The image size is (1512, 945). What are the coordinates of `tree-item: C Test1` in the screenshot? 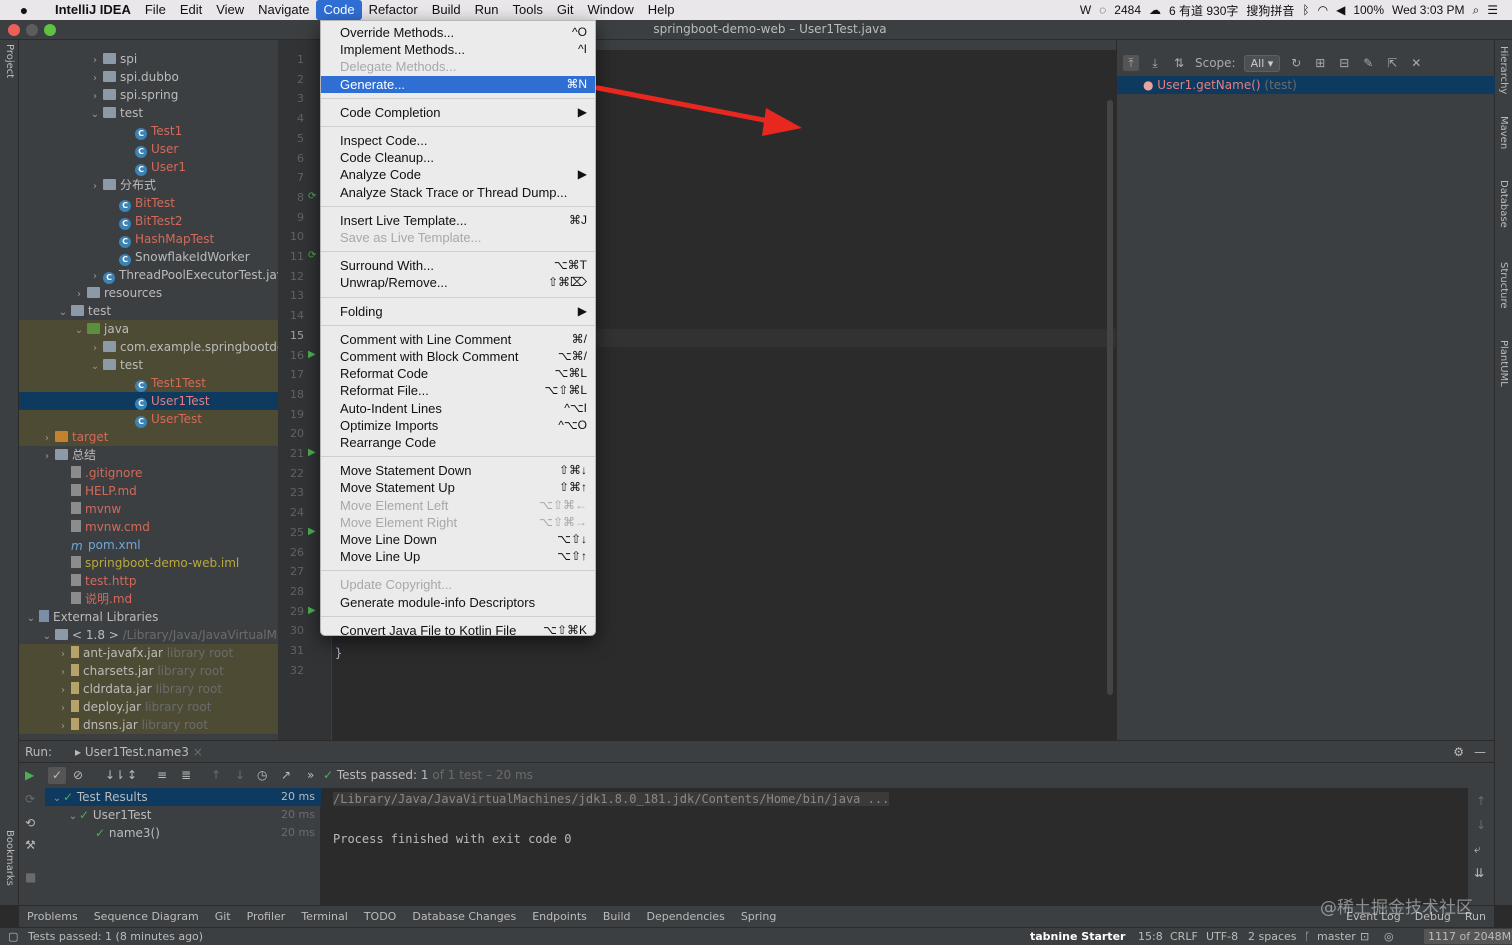 It's located at (148, 131).